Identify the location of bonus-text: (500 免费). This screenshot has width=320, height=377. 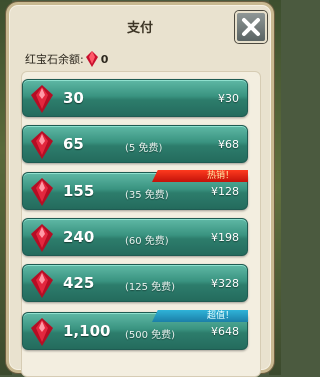
(150, 335).